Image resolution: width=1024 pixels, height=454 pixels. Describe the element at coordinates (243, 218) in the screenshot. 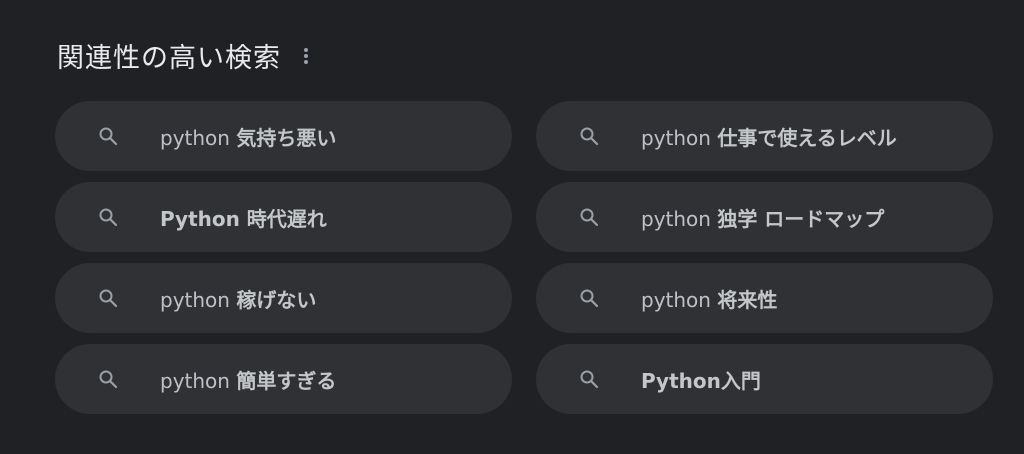

I see `related-search-label: Python 時代遅れ` at that location.